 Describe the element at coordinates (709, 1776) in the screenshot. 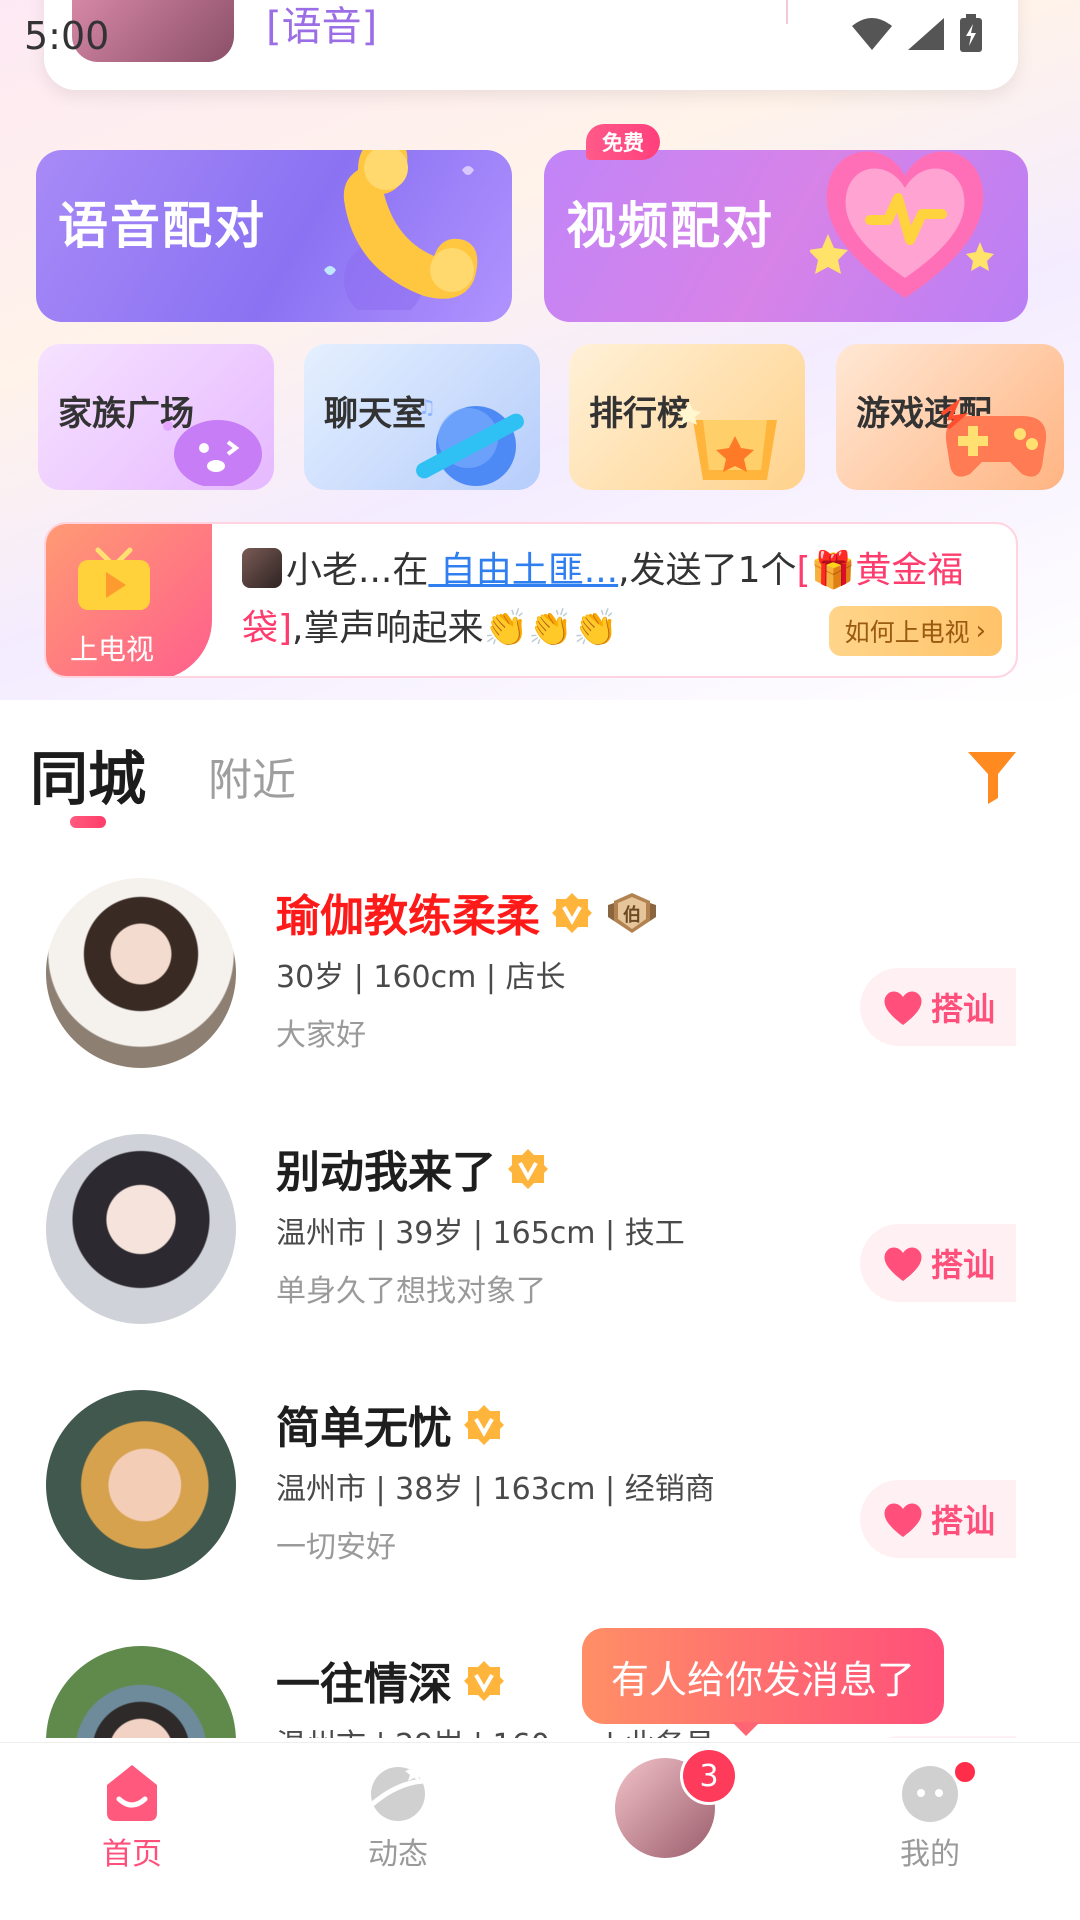

I see `unread-badge: 3` at that location.